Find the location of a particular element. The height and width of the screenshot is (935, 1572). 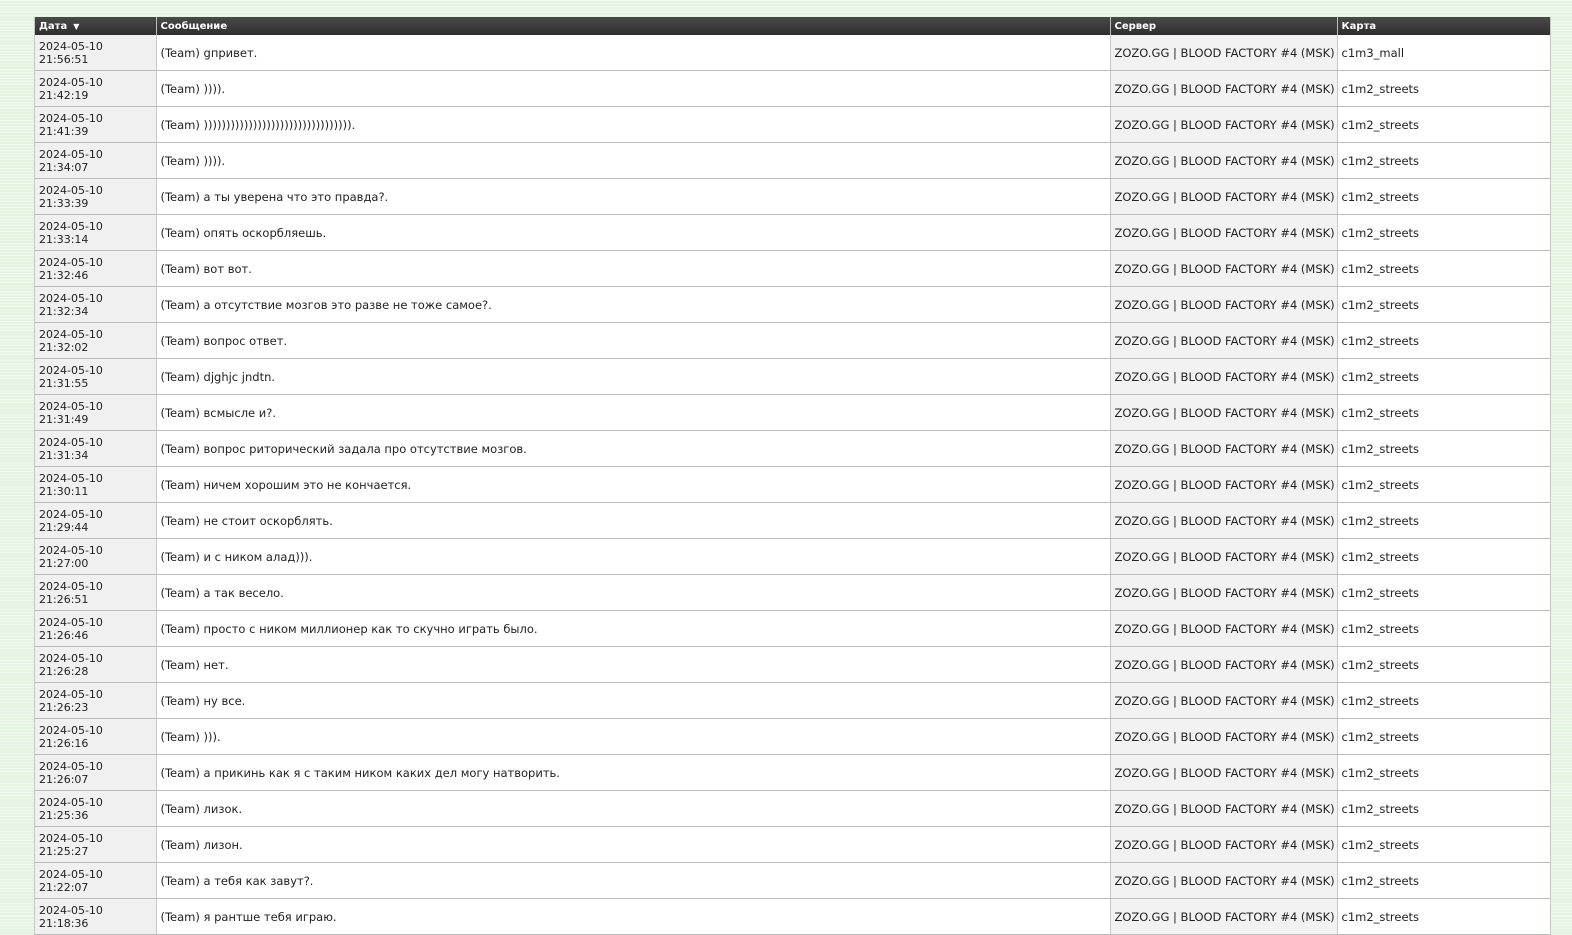

cell-message: (Team) вот вот. is located at coordinates (633, 268).